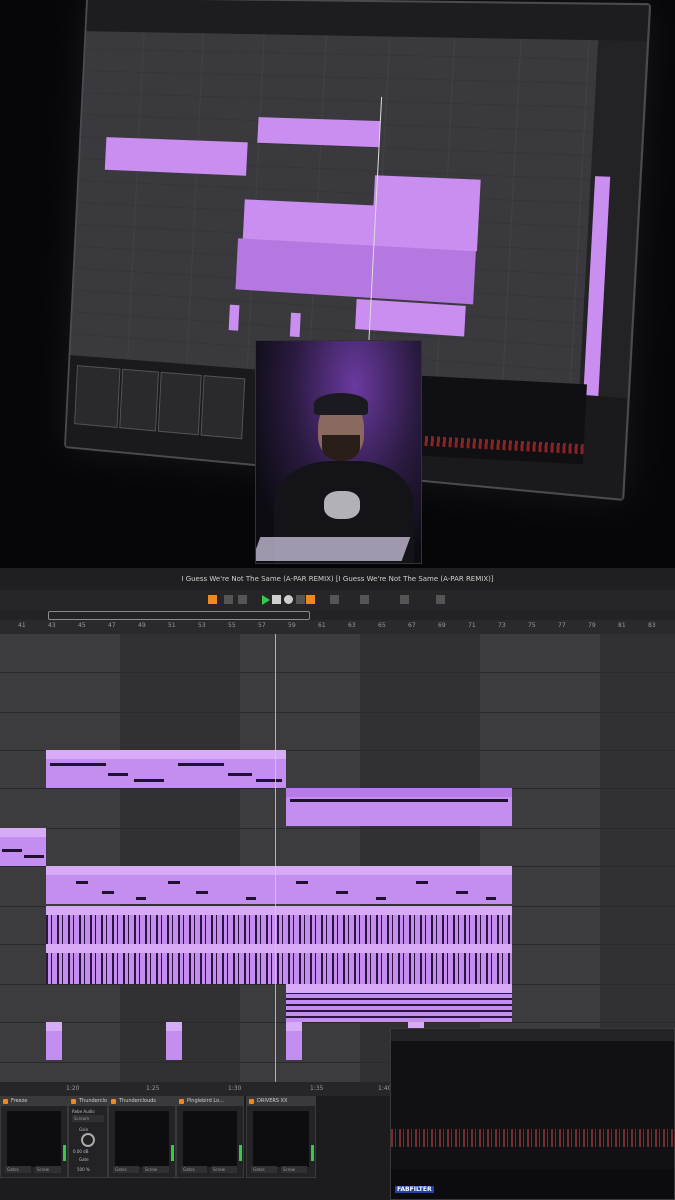 Image resolution: width=675 pixels, height=1200 pixels. Describe the element at coordinates (288, 599) in the screenshot. I see `record-button` at that location.